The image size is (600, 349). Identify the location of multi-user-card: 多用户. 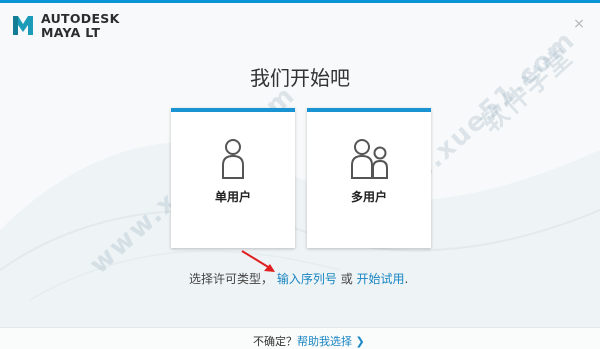
(369, 178).